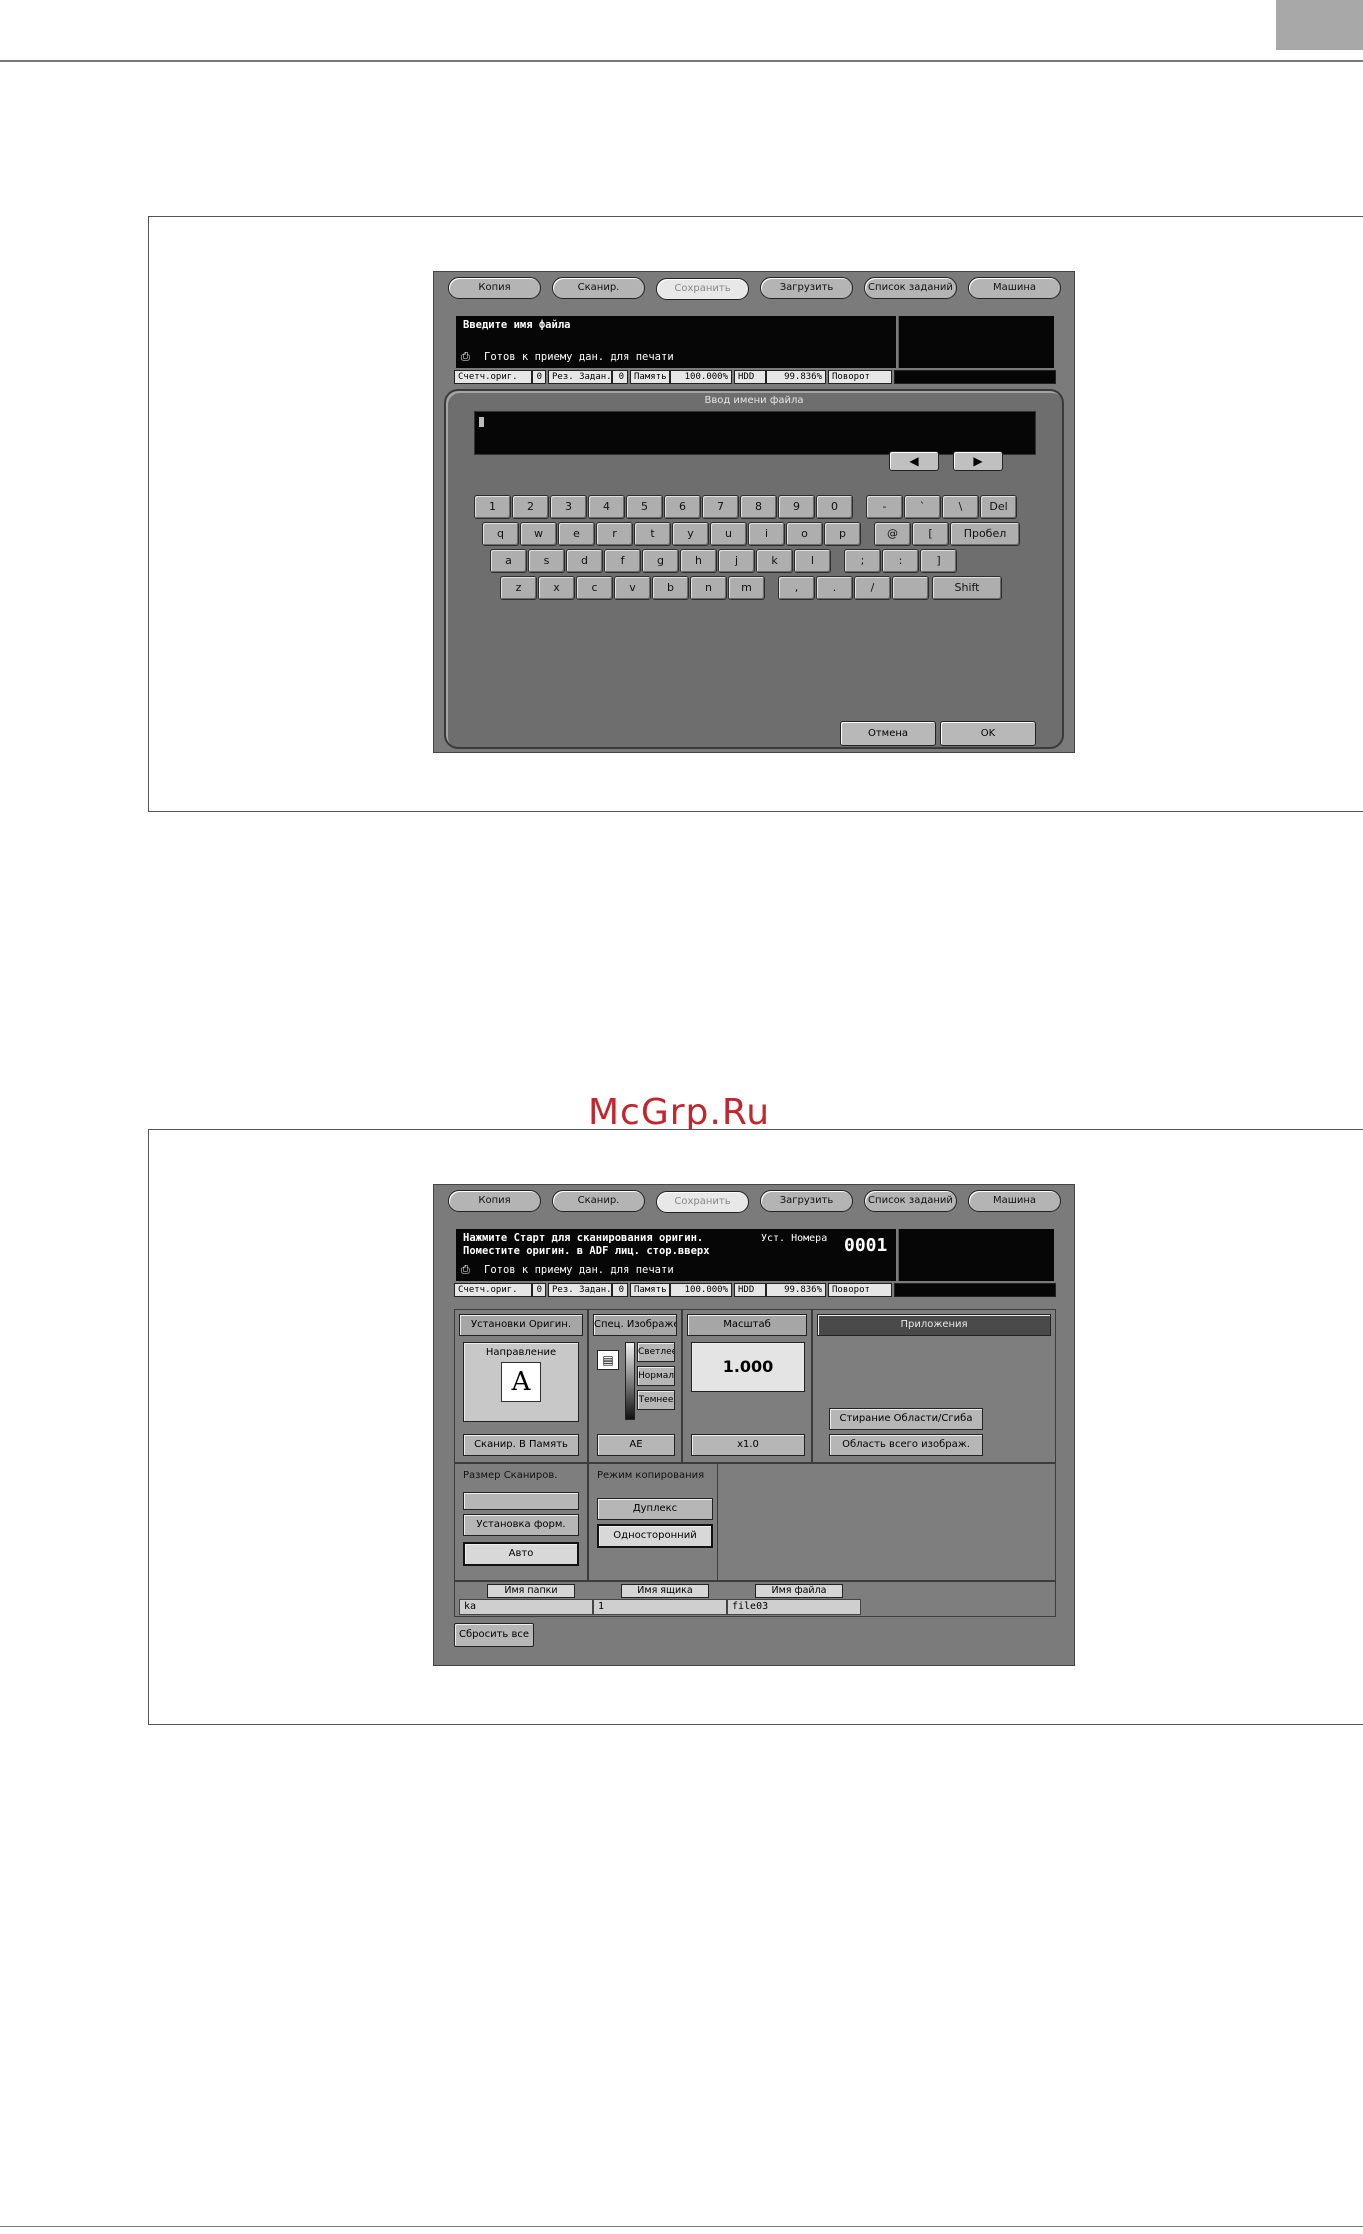 This screenshot has width=1363, height=2234. Describe the element at coordinates (888, 733) in the screenshot. I see `cancel-button: Отмена` at that location.